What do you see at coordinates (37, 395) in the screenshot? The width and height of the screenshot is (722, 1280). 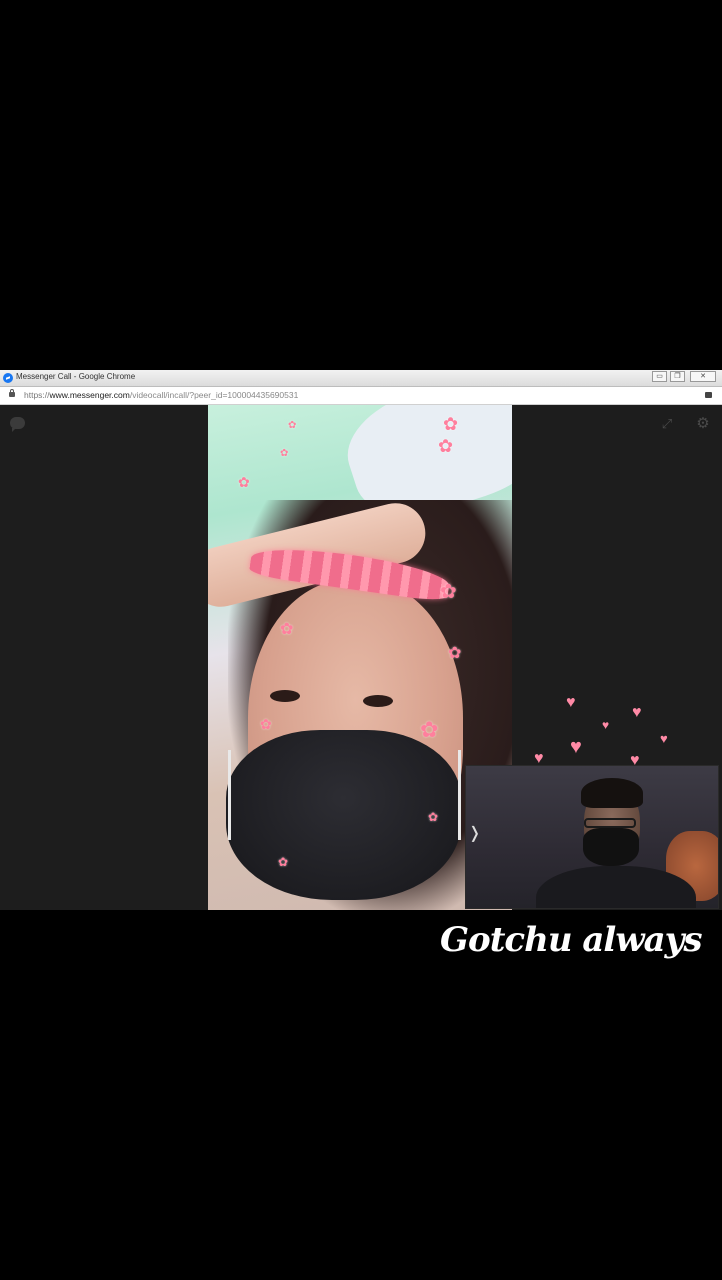 I see `url-scheme: https://` at bounding box center [37, 395].